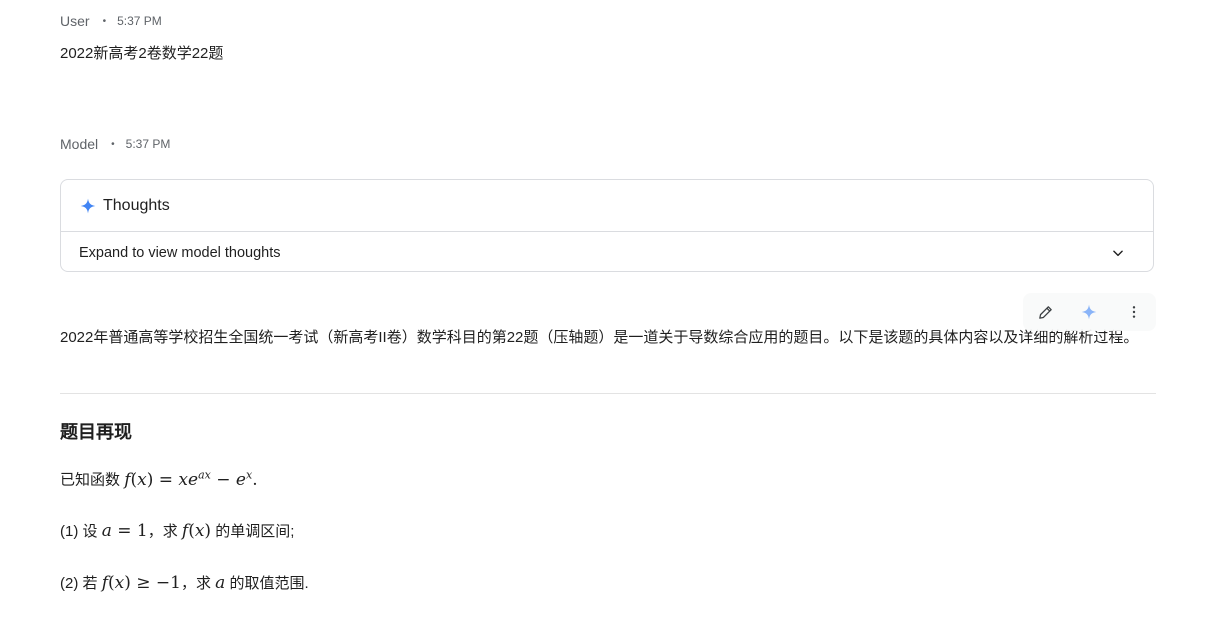  Describe the element at coordinates (142, 53) in the screenshot. I see `user-message-text: 2022新高考2卷数学22题` at that location.